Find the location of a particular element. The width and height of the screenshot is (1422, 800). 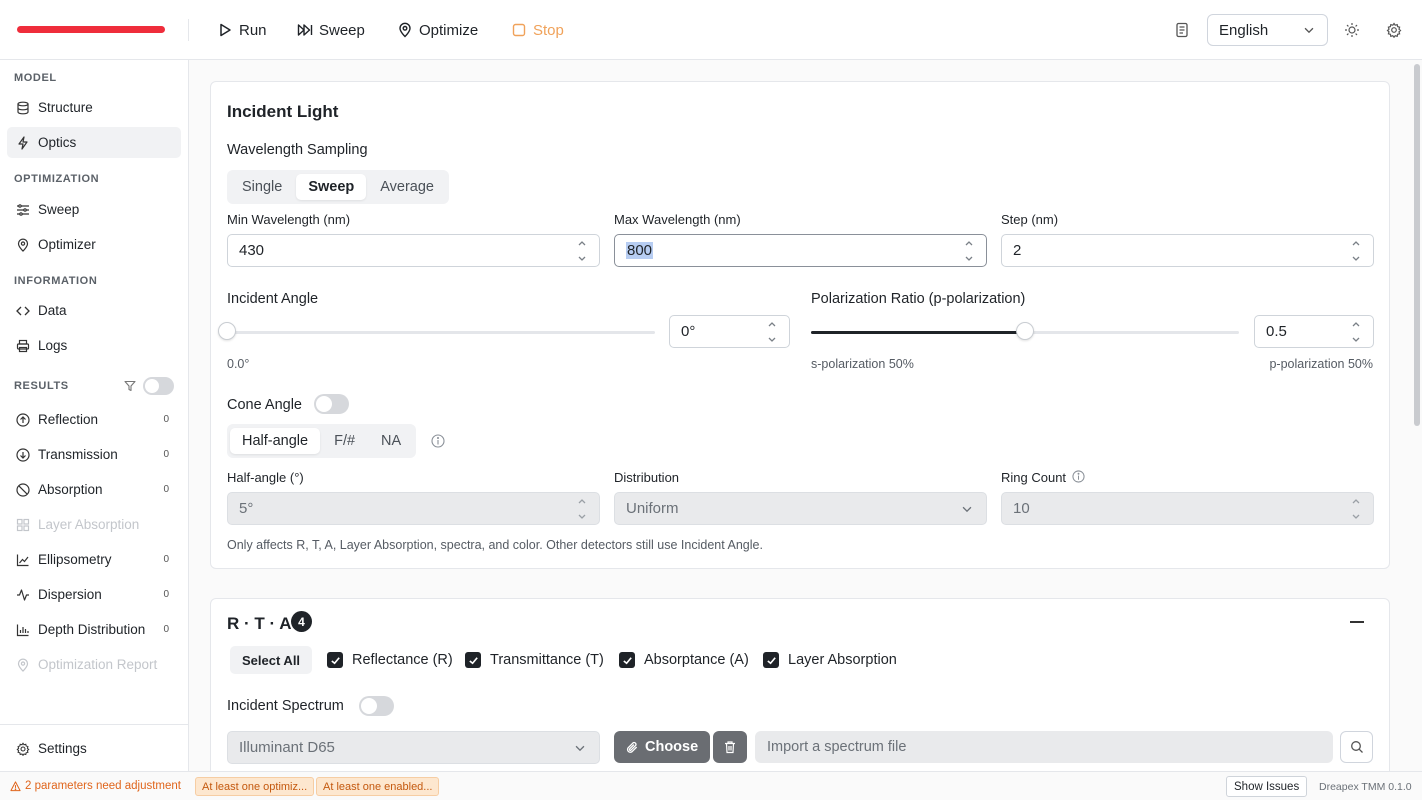

polarization-thumb is located at coordinates (1025, 331).